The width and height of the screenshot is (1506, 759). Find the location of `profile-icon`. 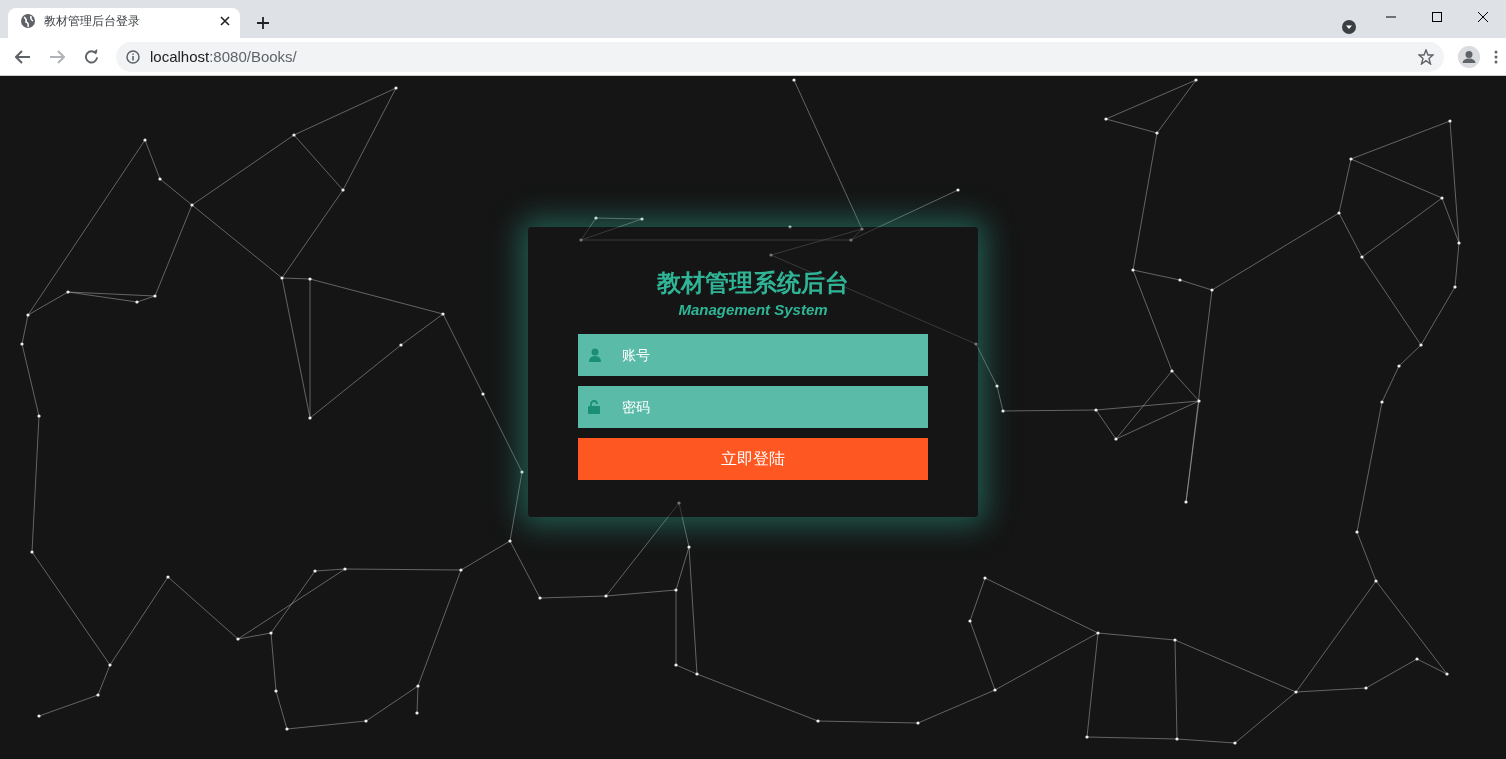

profile-icon is located at coordinates (1469, 56).